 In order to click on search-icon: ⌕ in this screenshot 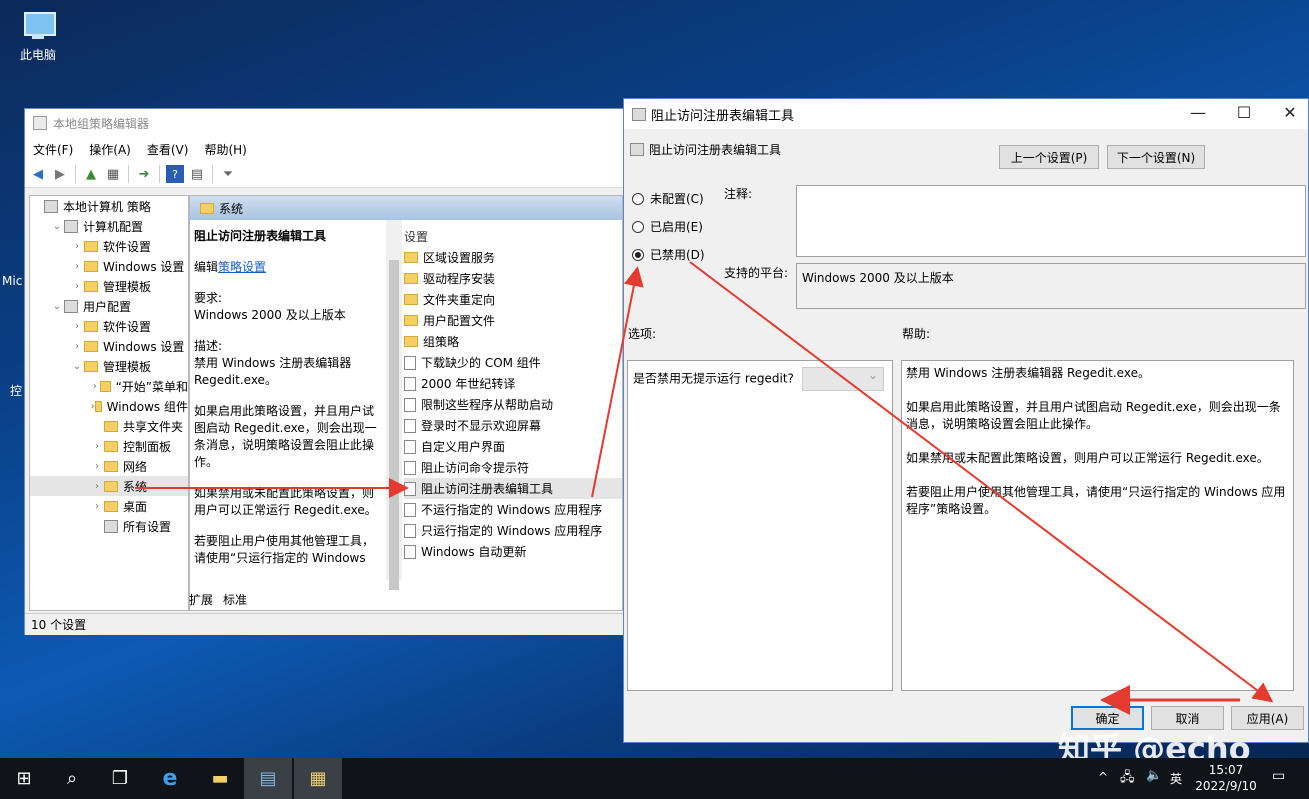, I will do `click(72, 778)`.